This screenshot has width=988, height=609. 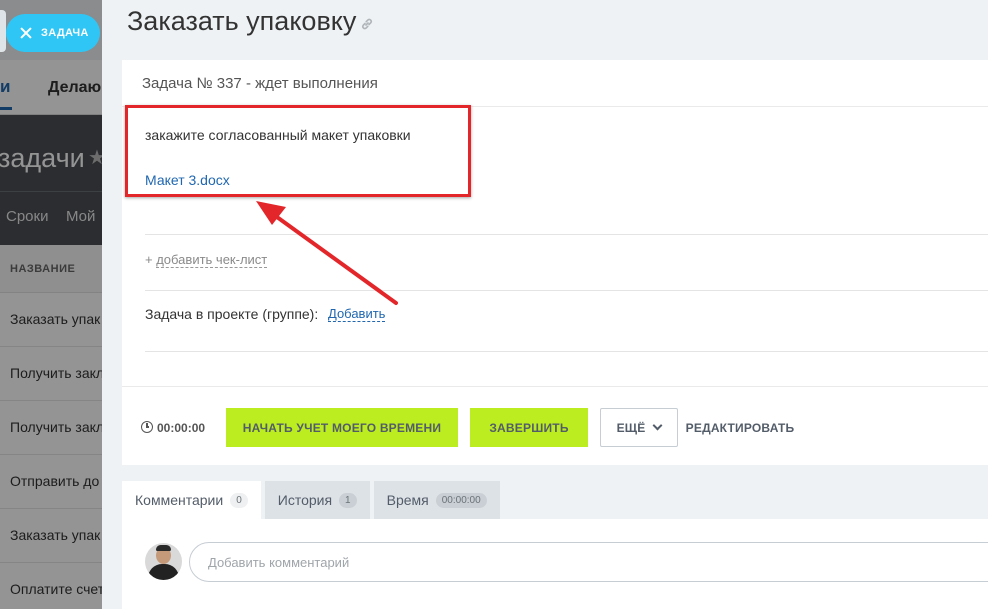 I want to click on tab-count-badge: 0, so click(x=239, y=500).